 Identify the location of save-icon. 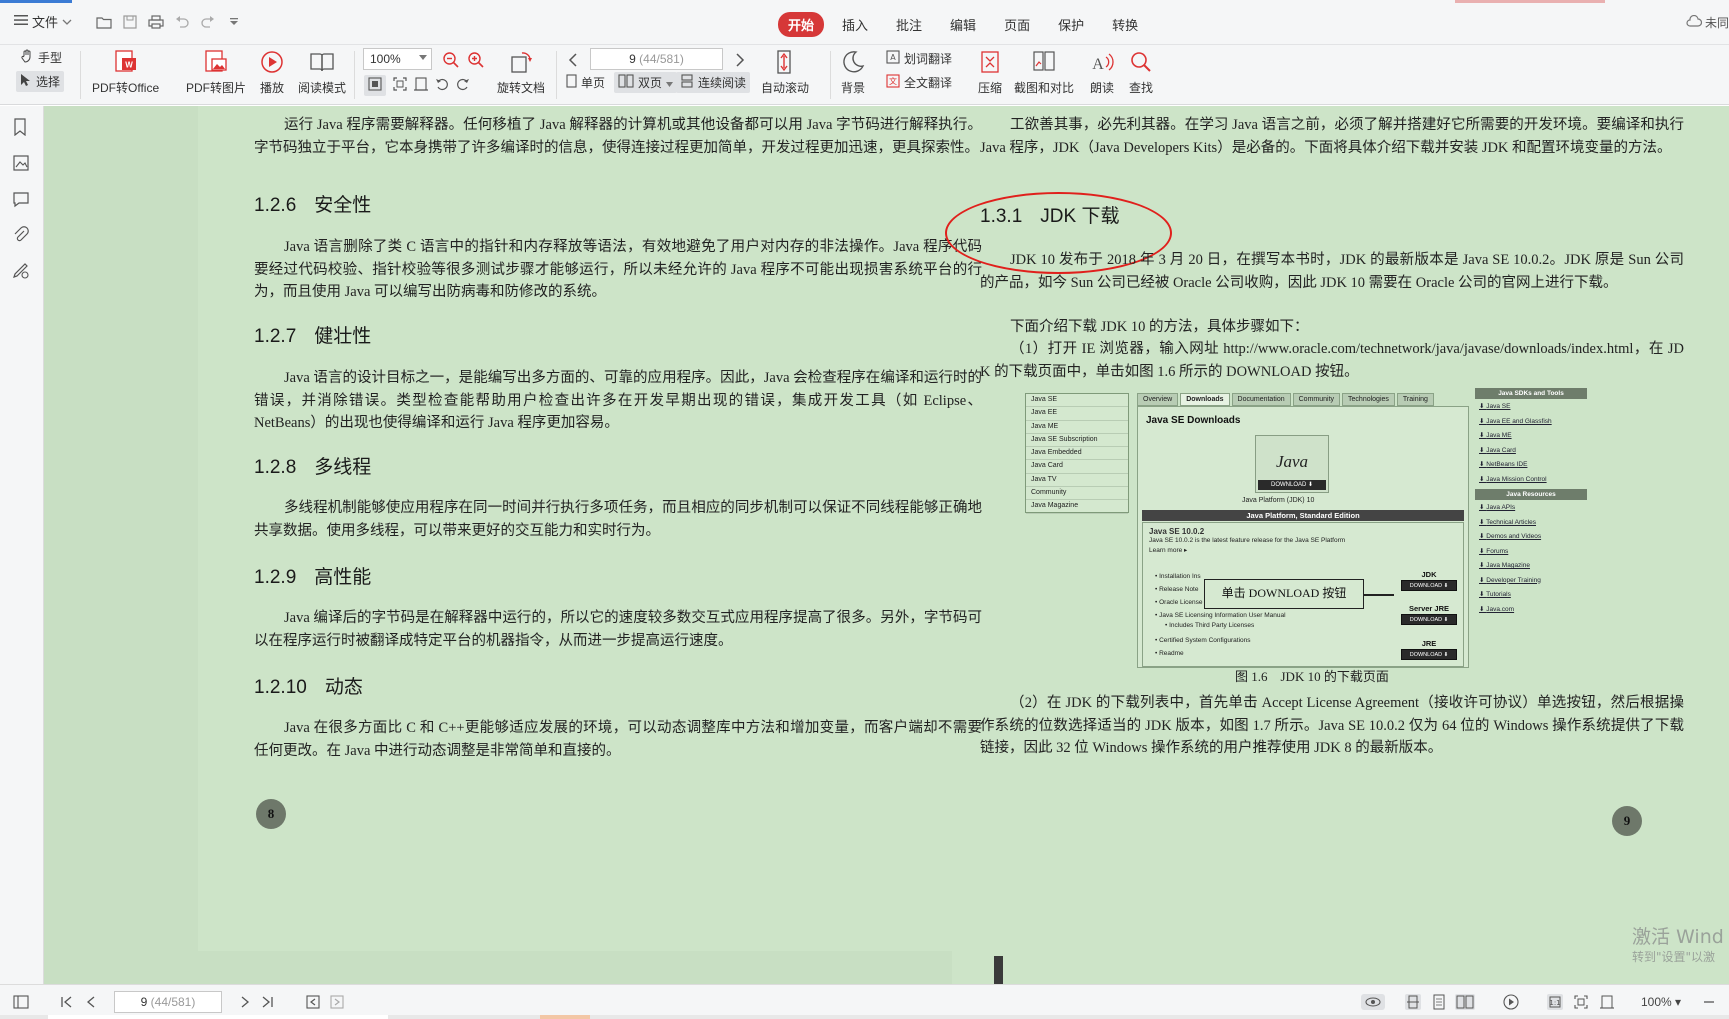
(130, 22).